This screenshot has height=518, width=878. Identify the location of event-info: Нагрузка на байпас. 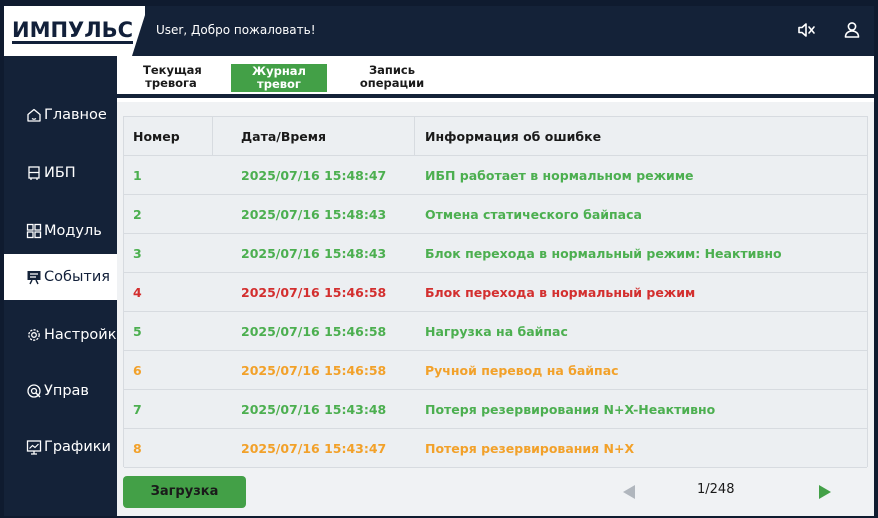
(496, 331).